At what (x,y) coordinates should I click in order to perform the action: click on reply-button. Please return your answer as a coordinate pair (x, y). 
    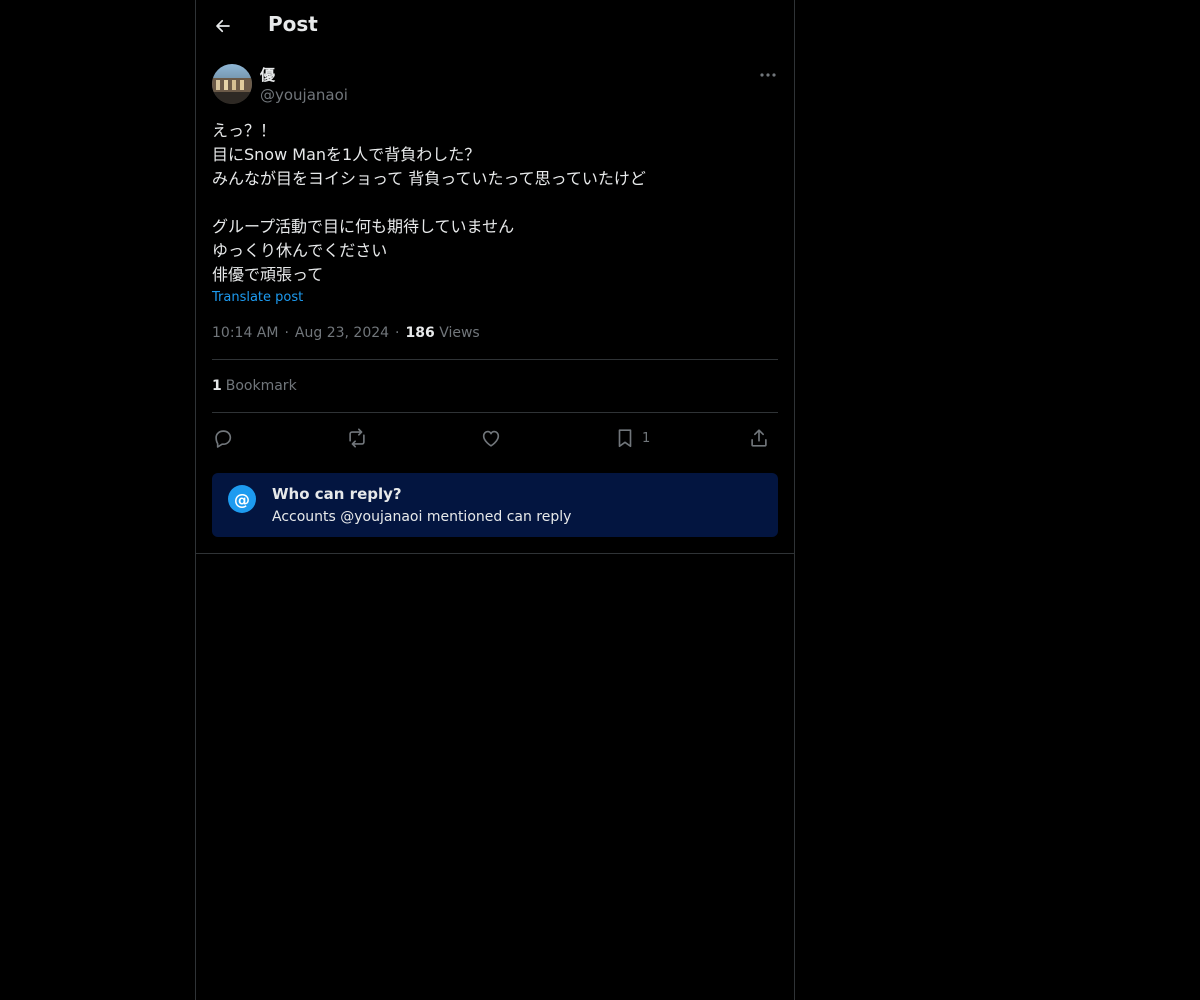
    Looking at the image, I should click on (223, 438).